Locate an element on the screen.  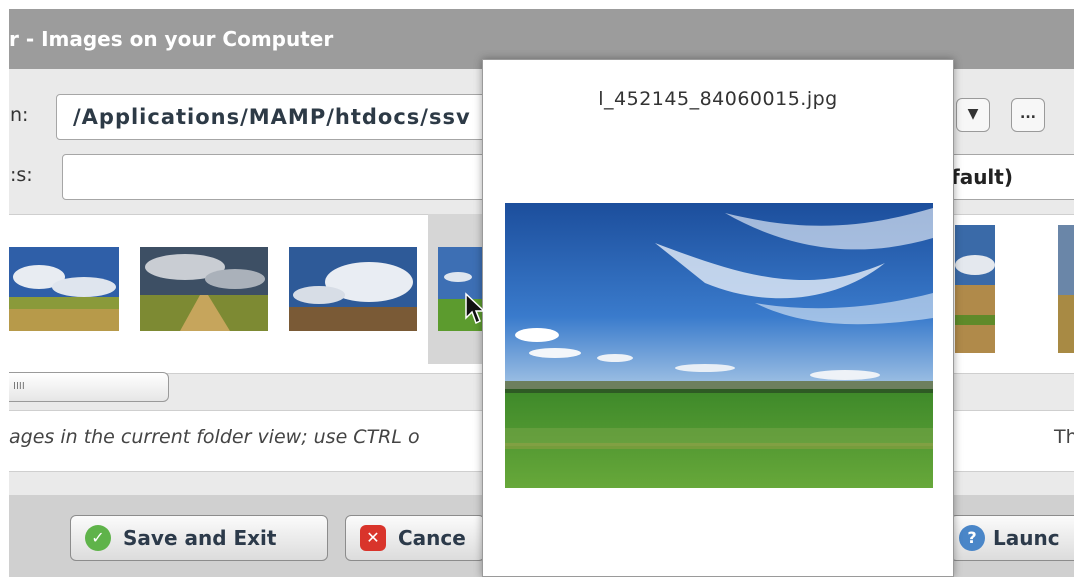
check-circle-icon: ✓ is located at coordinates (98, 537).